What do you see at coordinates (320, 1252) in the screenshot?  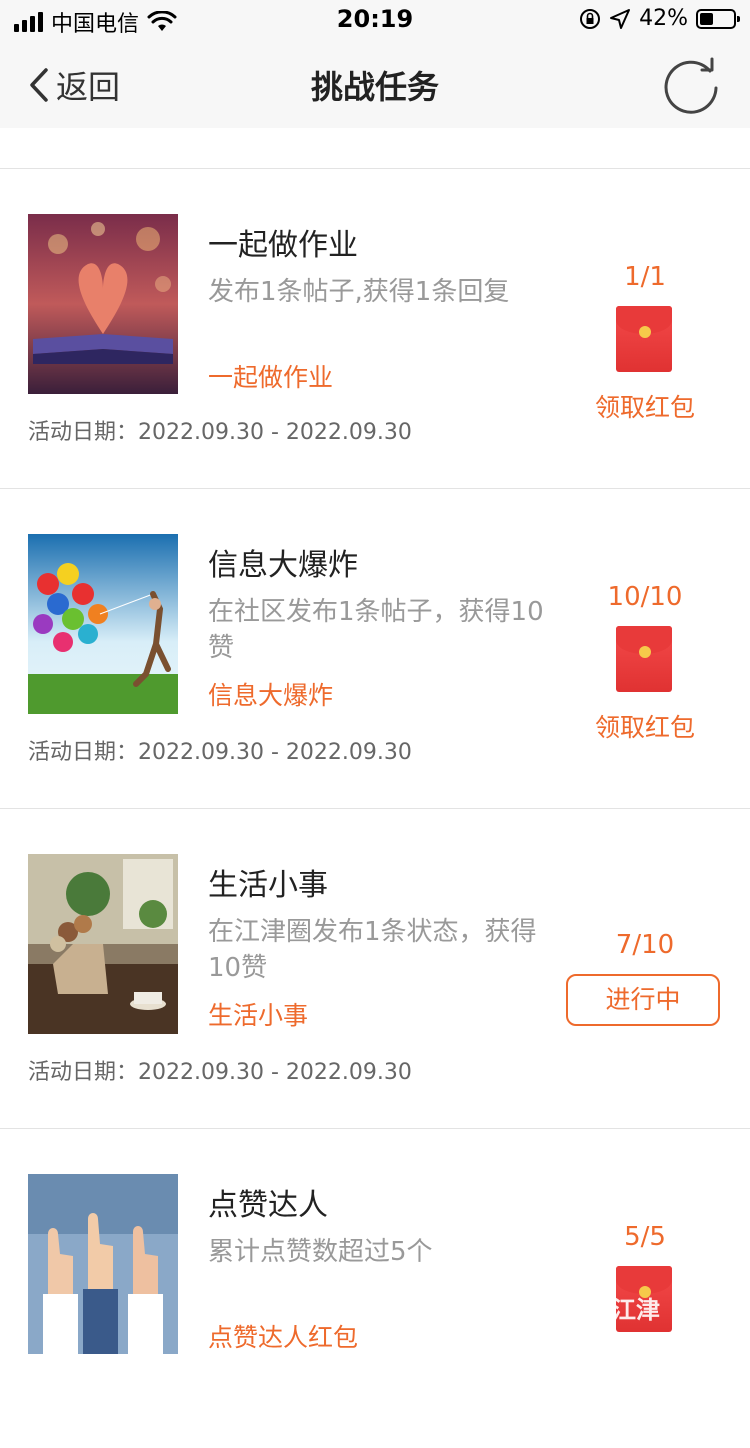 I see `task-description: 累计点赞数超过5个` at bounding box center [320, 1252].